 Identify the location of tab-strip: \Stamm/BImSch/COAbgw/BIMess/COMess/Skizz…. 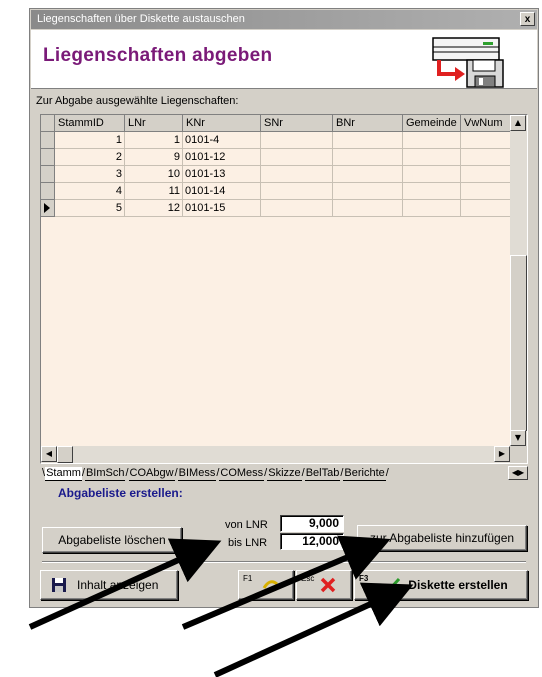
(215, 474).